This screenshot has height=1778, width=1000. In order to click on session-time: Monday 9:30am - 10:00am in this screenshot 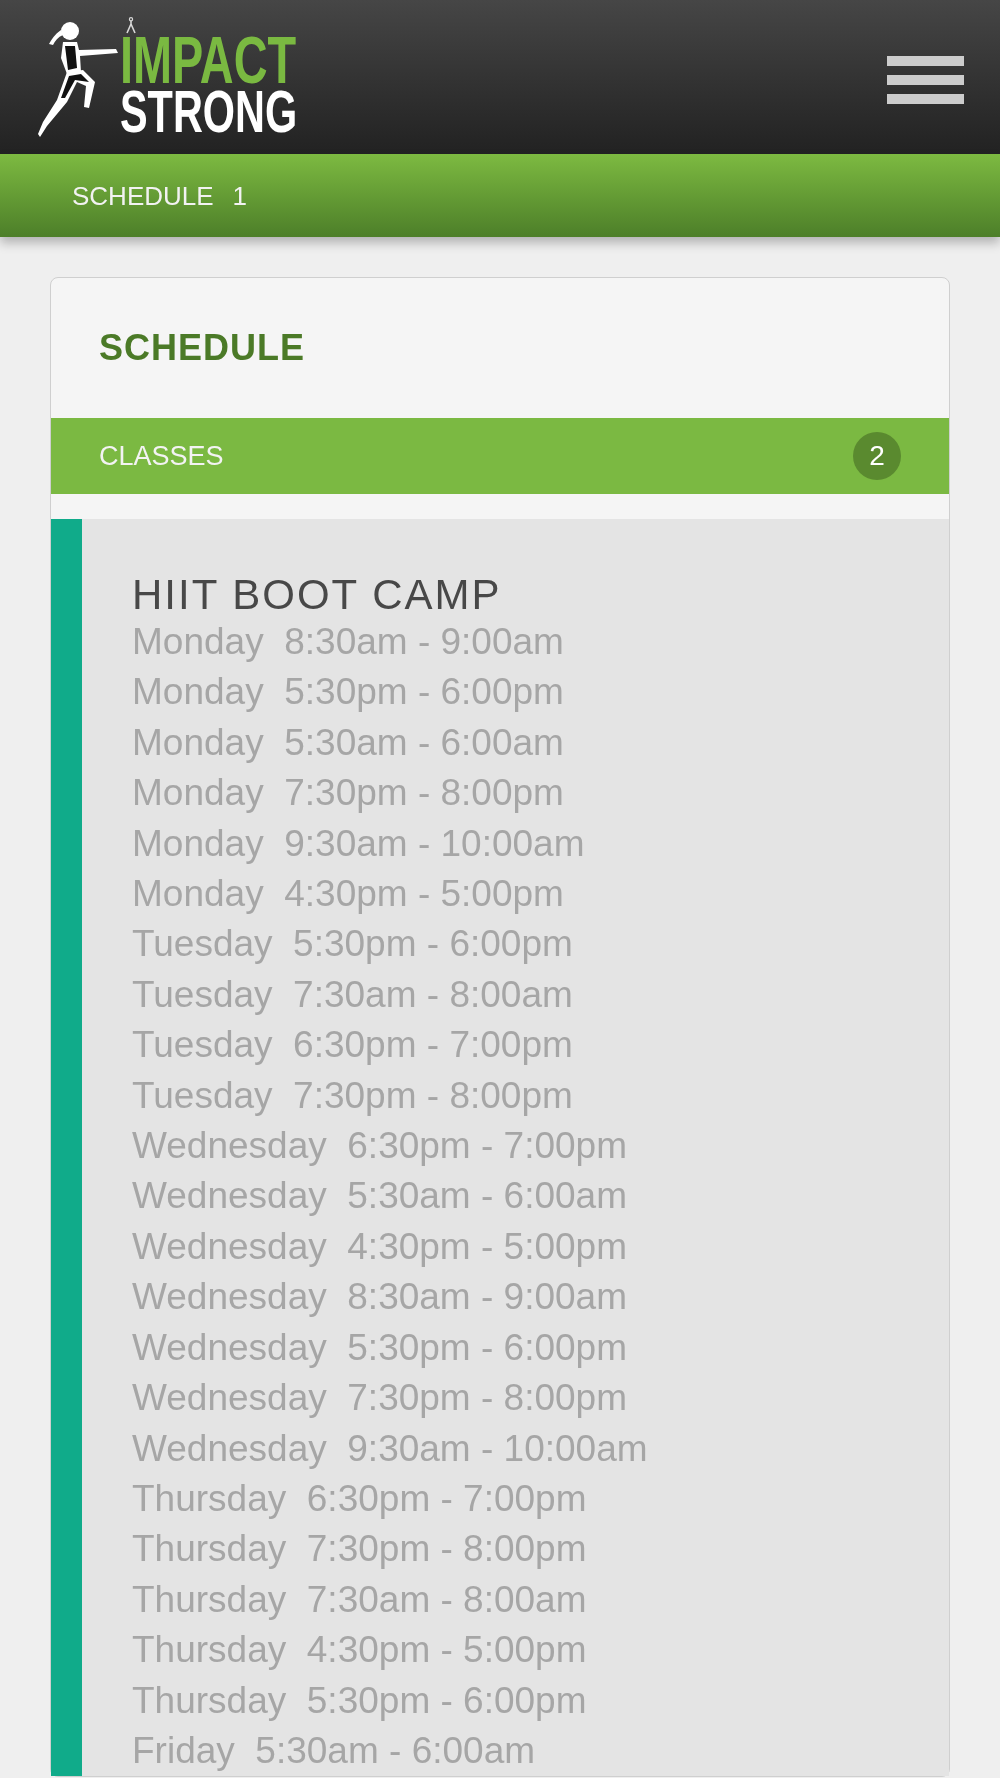, I will do `click(358, 843)`.